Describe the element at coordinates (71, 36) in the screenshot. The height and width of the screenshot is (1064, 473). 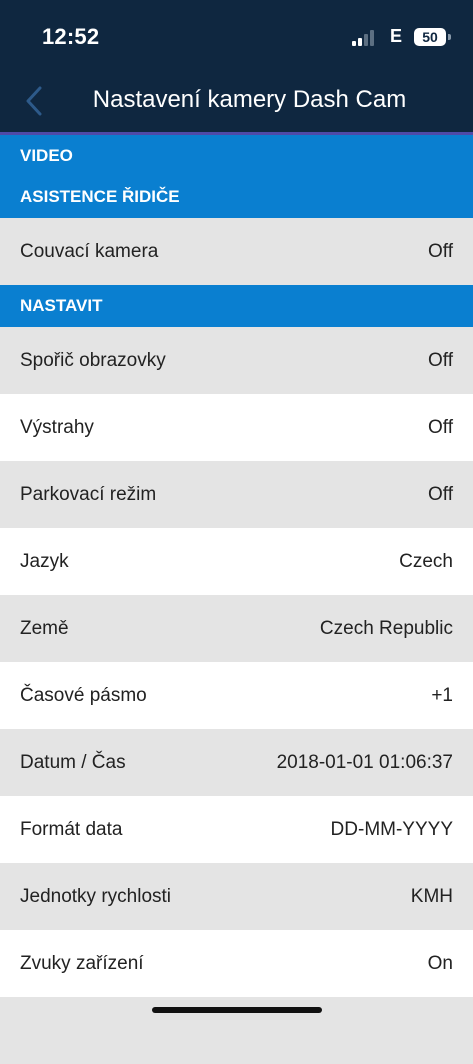
I see `status-time: 12:52` at that location.